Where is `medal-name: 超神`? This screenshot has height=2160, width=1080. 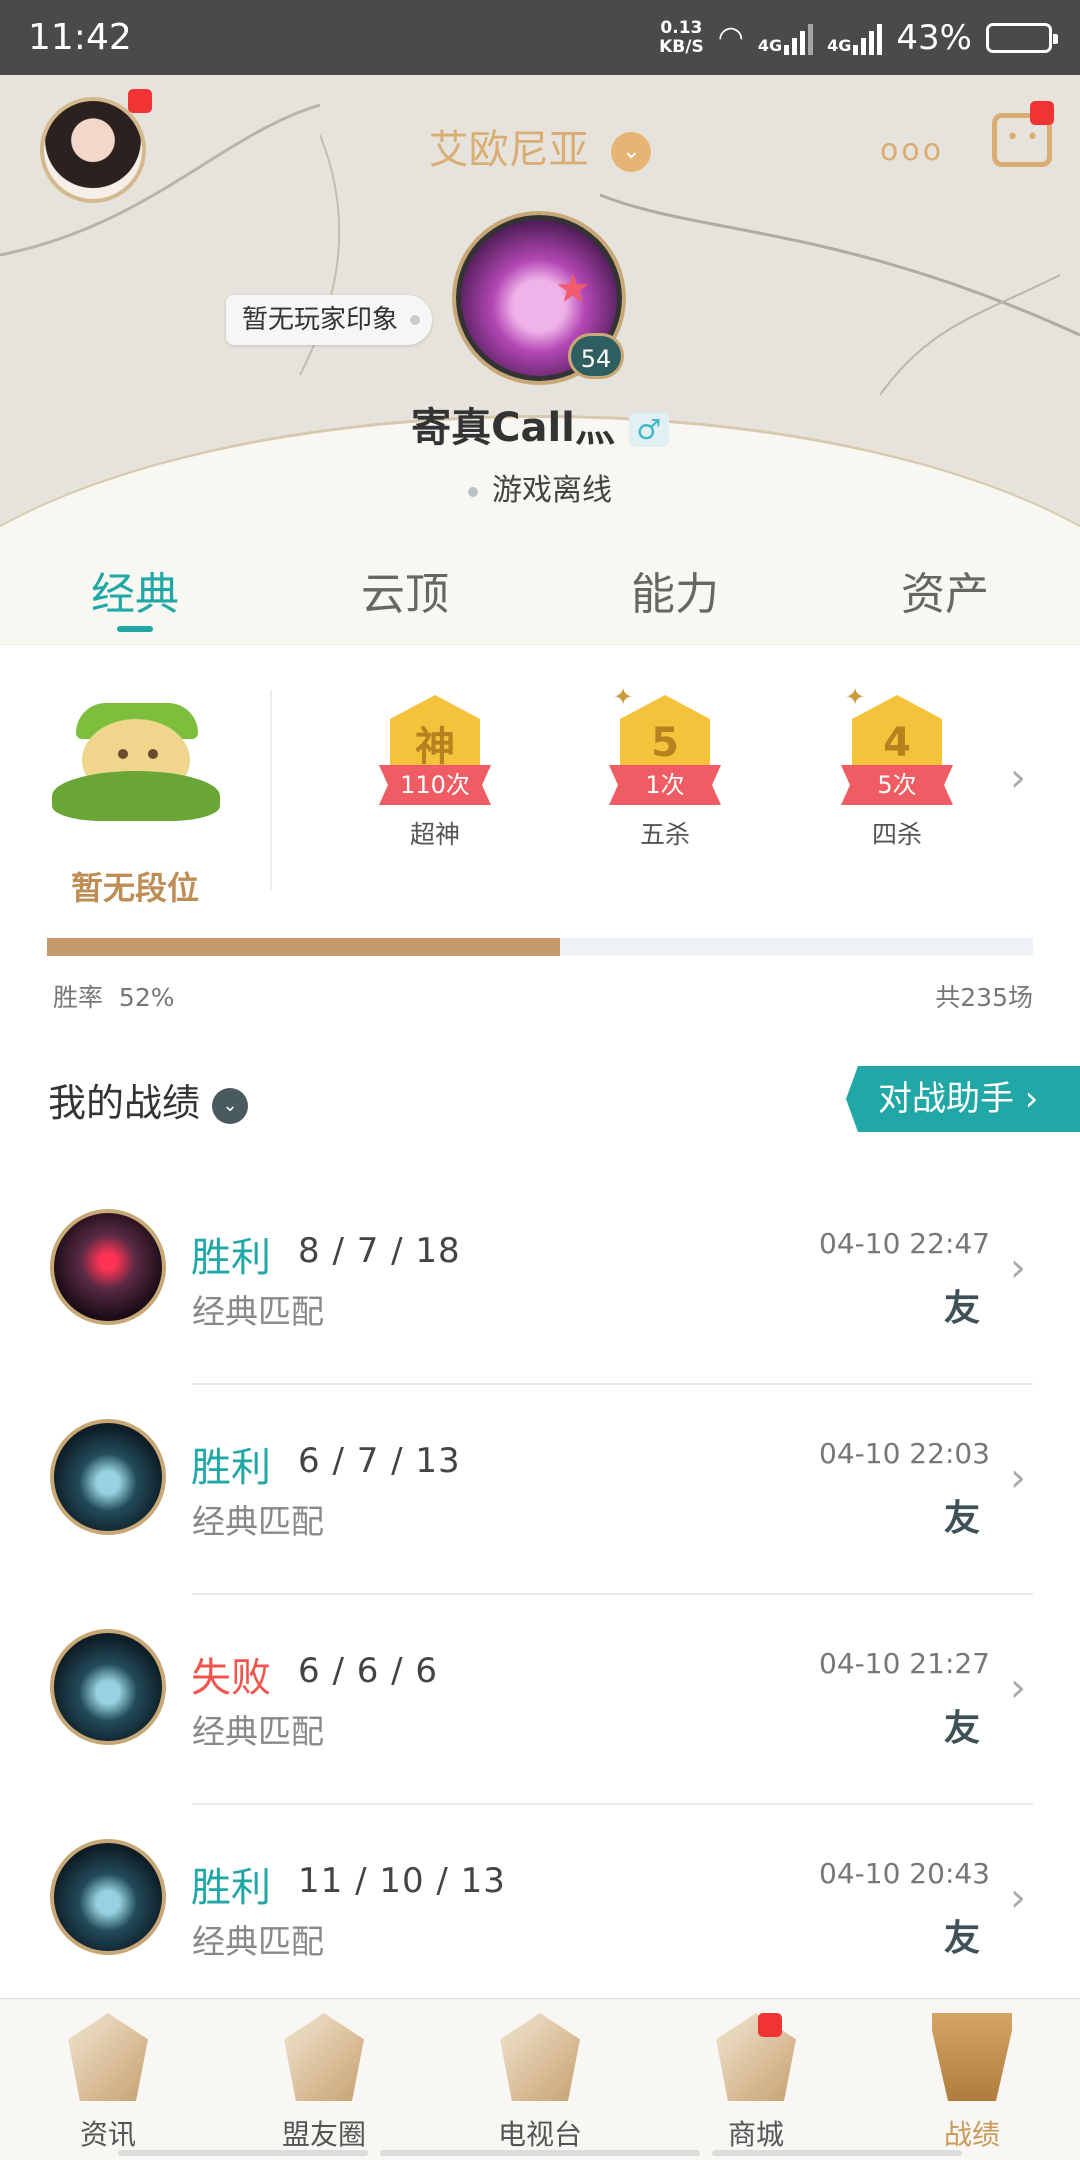
medal-name: 超神 is located at coordinates (434, 834).